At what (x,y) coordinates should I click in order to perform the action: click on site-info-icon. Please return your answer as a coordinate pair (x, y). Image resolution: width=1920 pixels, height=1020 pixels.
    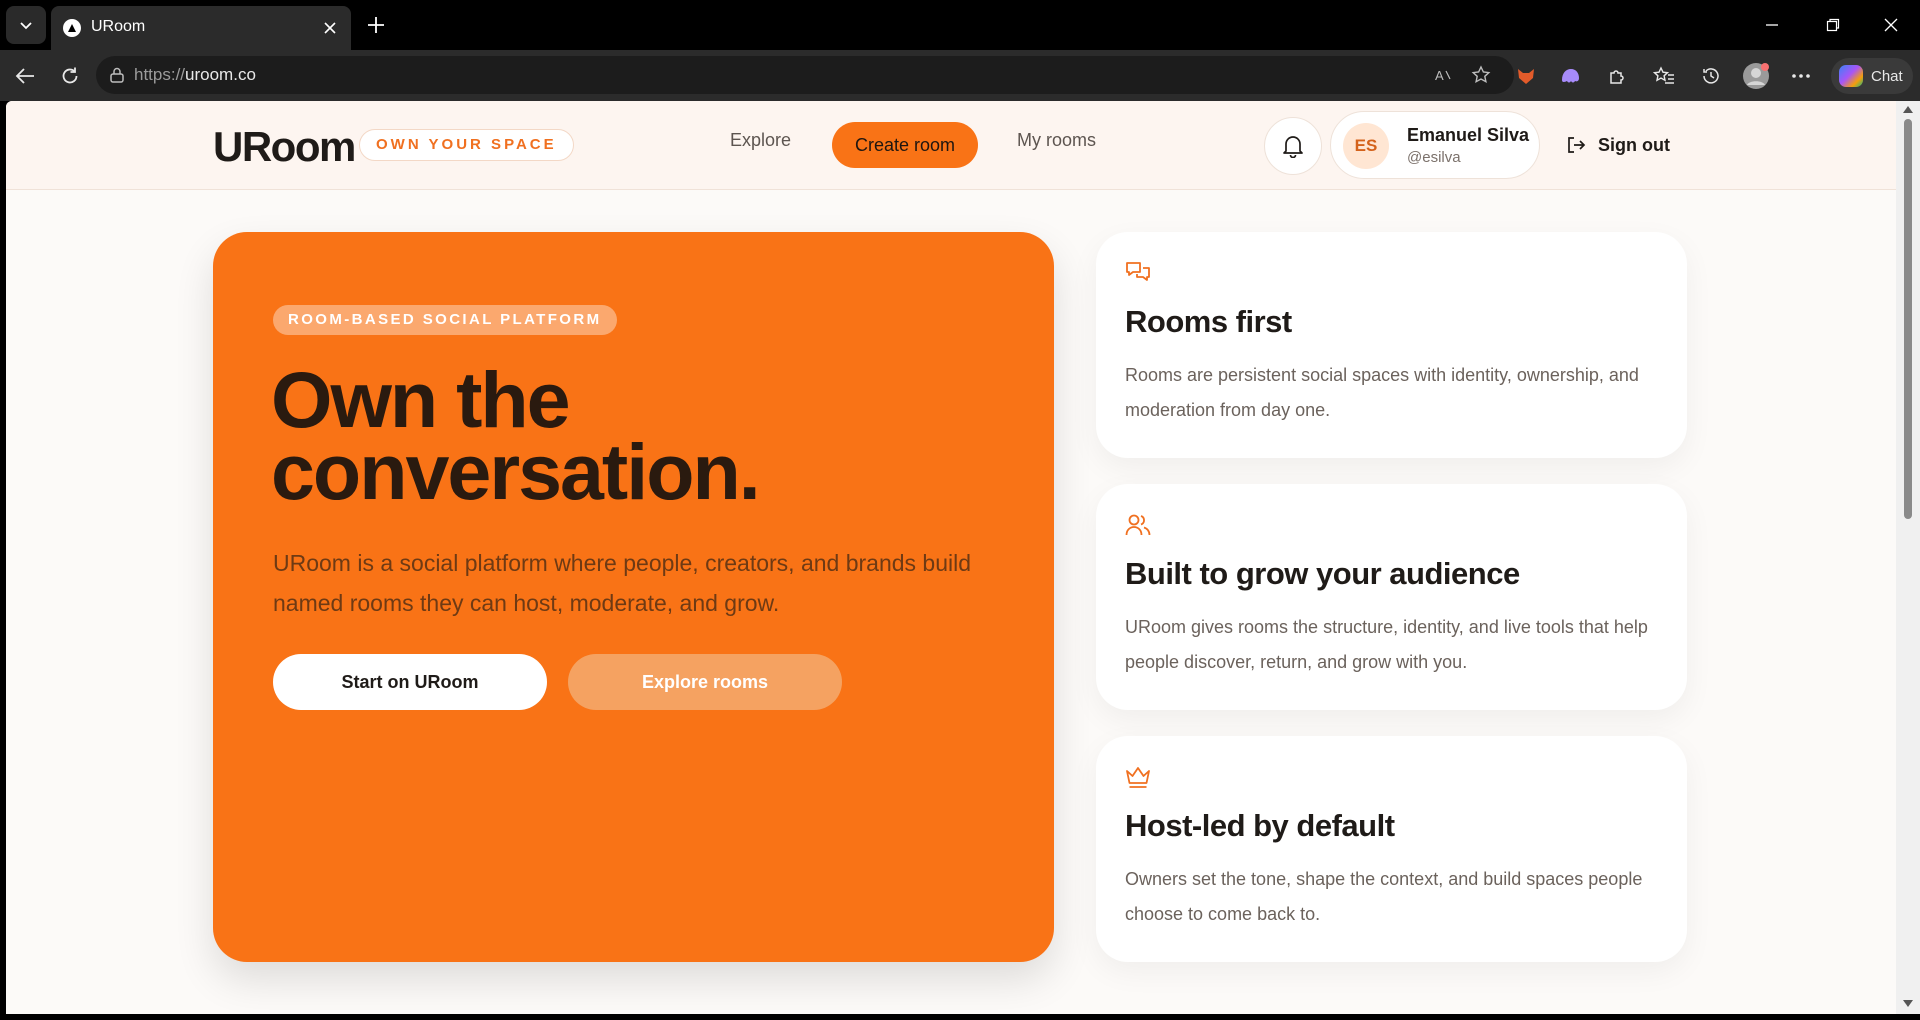
    Looking at the image, I should click on (117, 75).